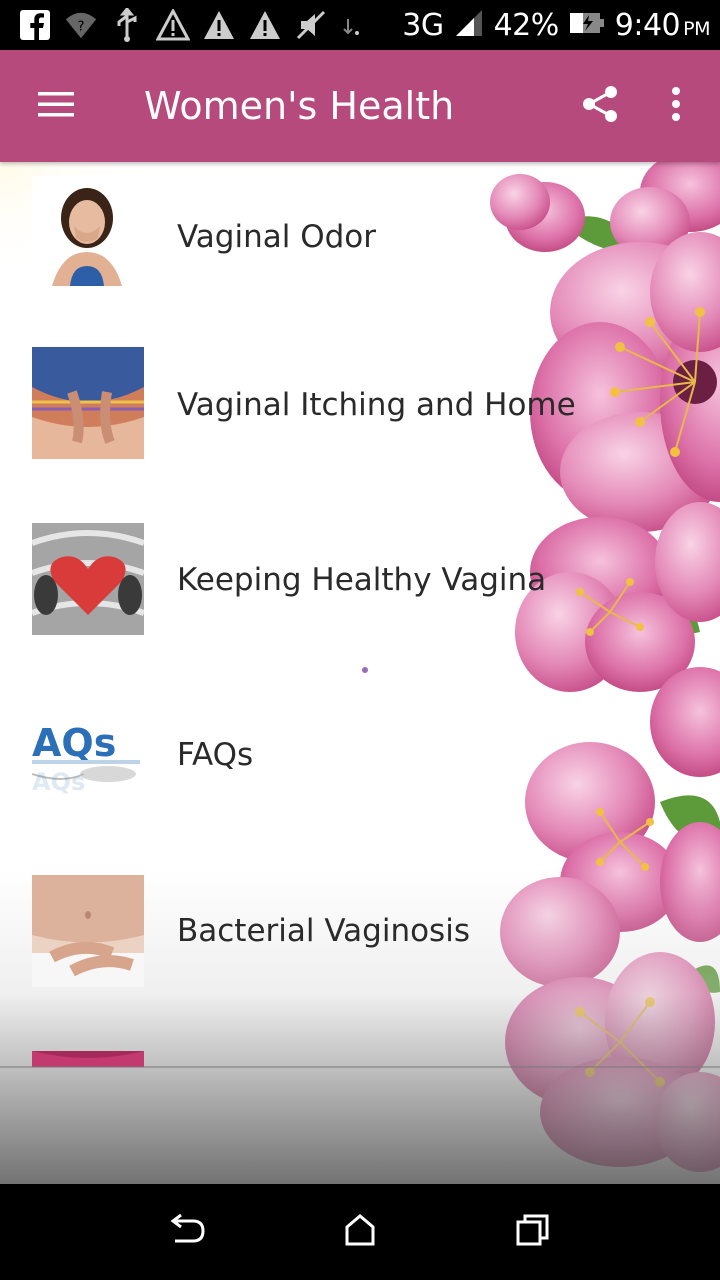  I want to click on share-icon, so click(600, 106).